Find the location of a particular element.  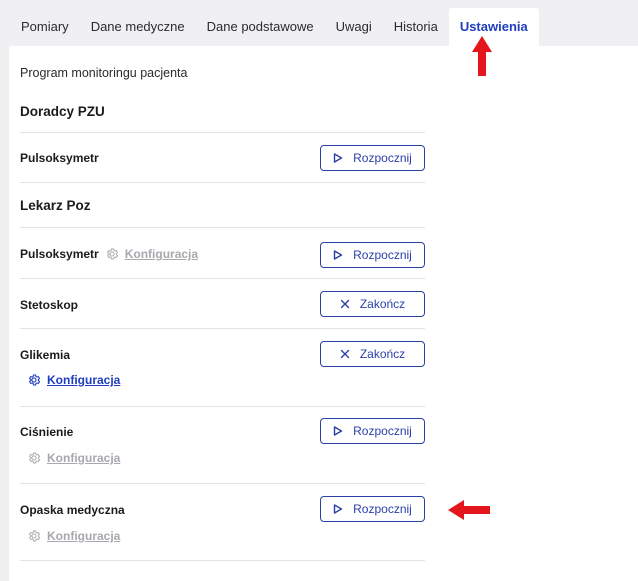

tab-dane-podstawowe: Dane podstawowe is located at coordinates (260, 27).